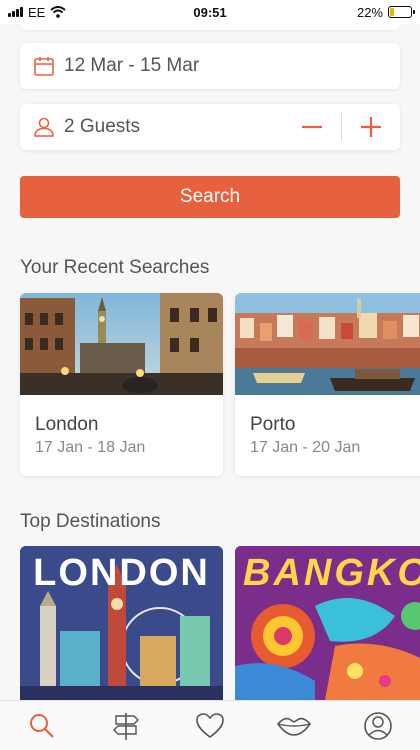 Image resolution: width=420 pixels, height=750 pixels. What do you see at coordinates (115, 267) in the screenshot?
I see `recent-searches-title: Your Recent Searches` at bounding box center [115, 267].